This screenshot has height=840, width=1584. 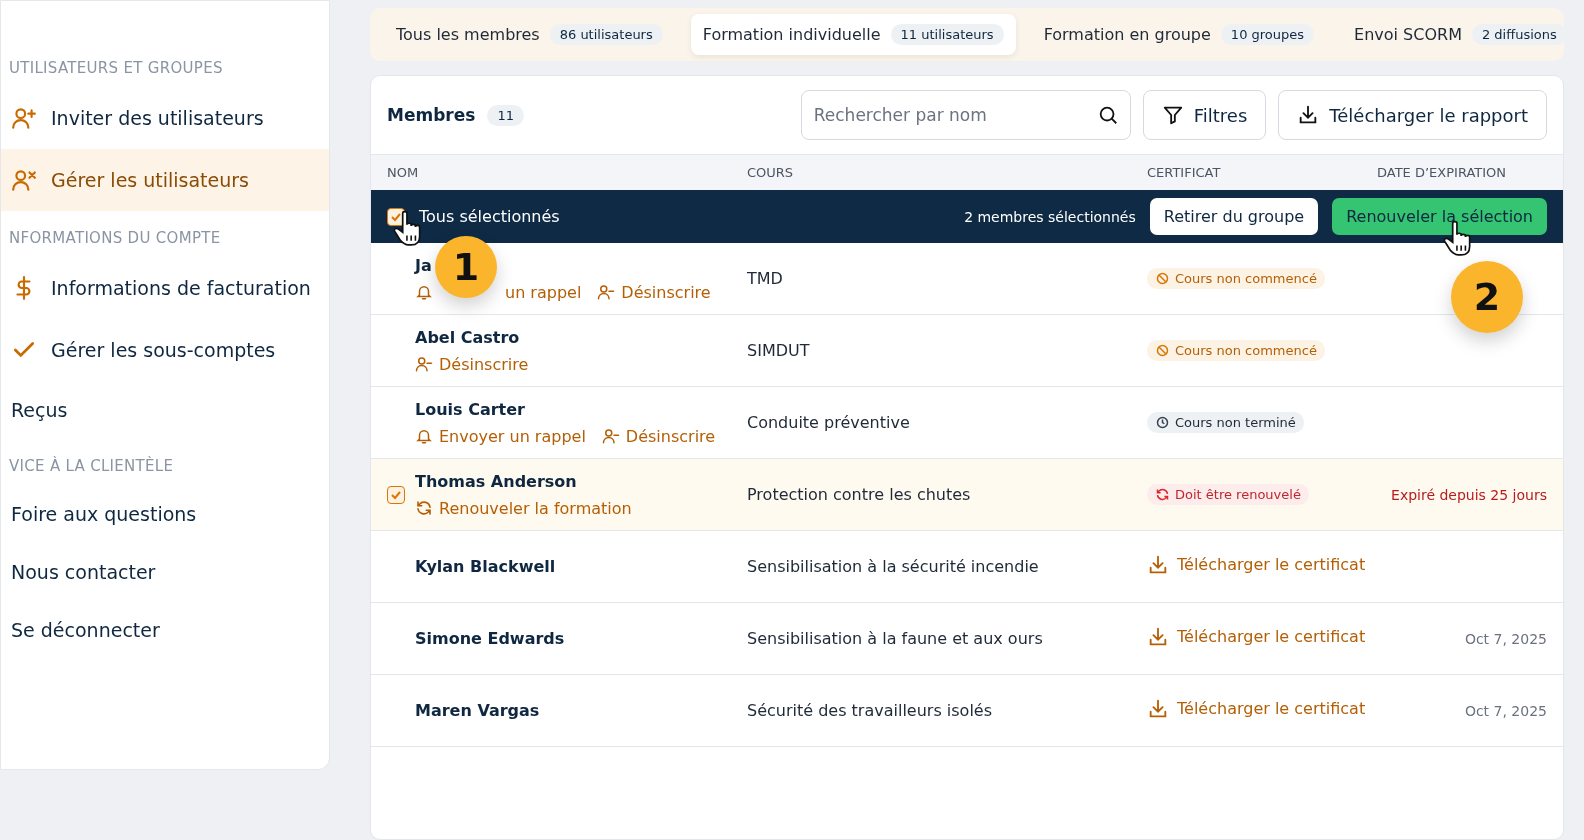 What do you see at coordinates (165, 288) in the screenshot?
I see `sidebar-item: Informations de facturation` at bounding box center [165, 288].